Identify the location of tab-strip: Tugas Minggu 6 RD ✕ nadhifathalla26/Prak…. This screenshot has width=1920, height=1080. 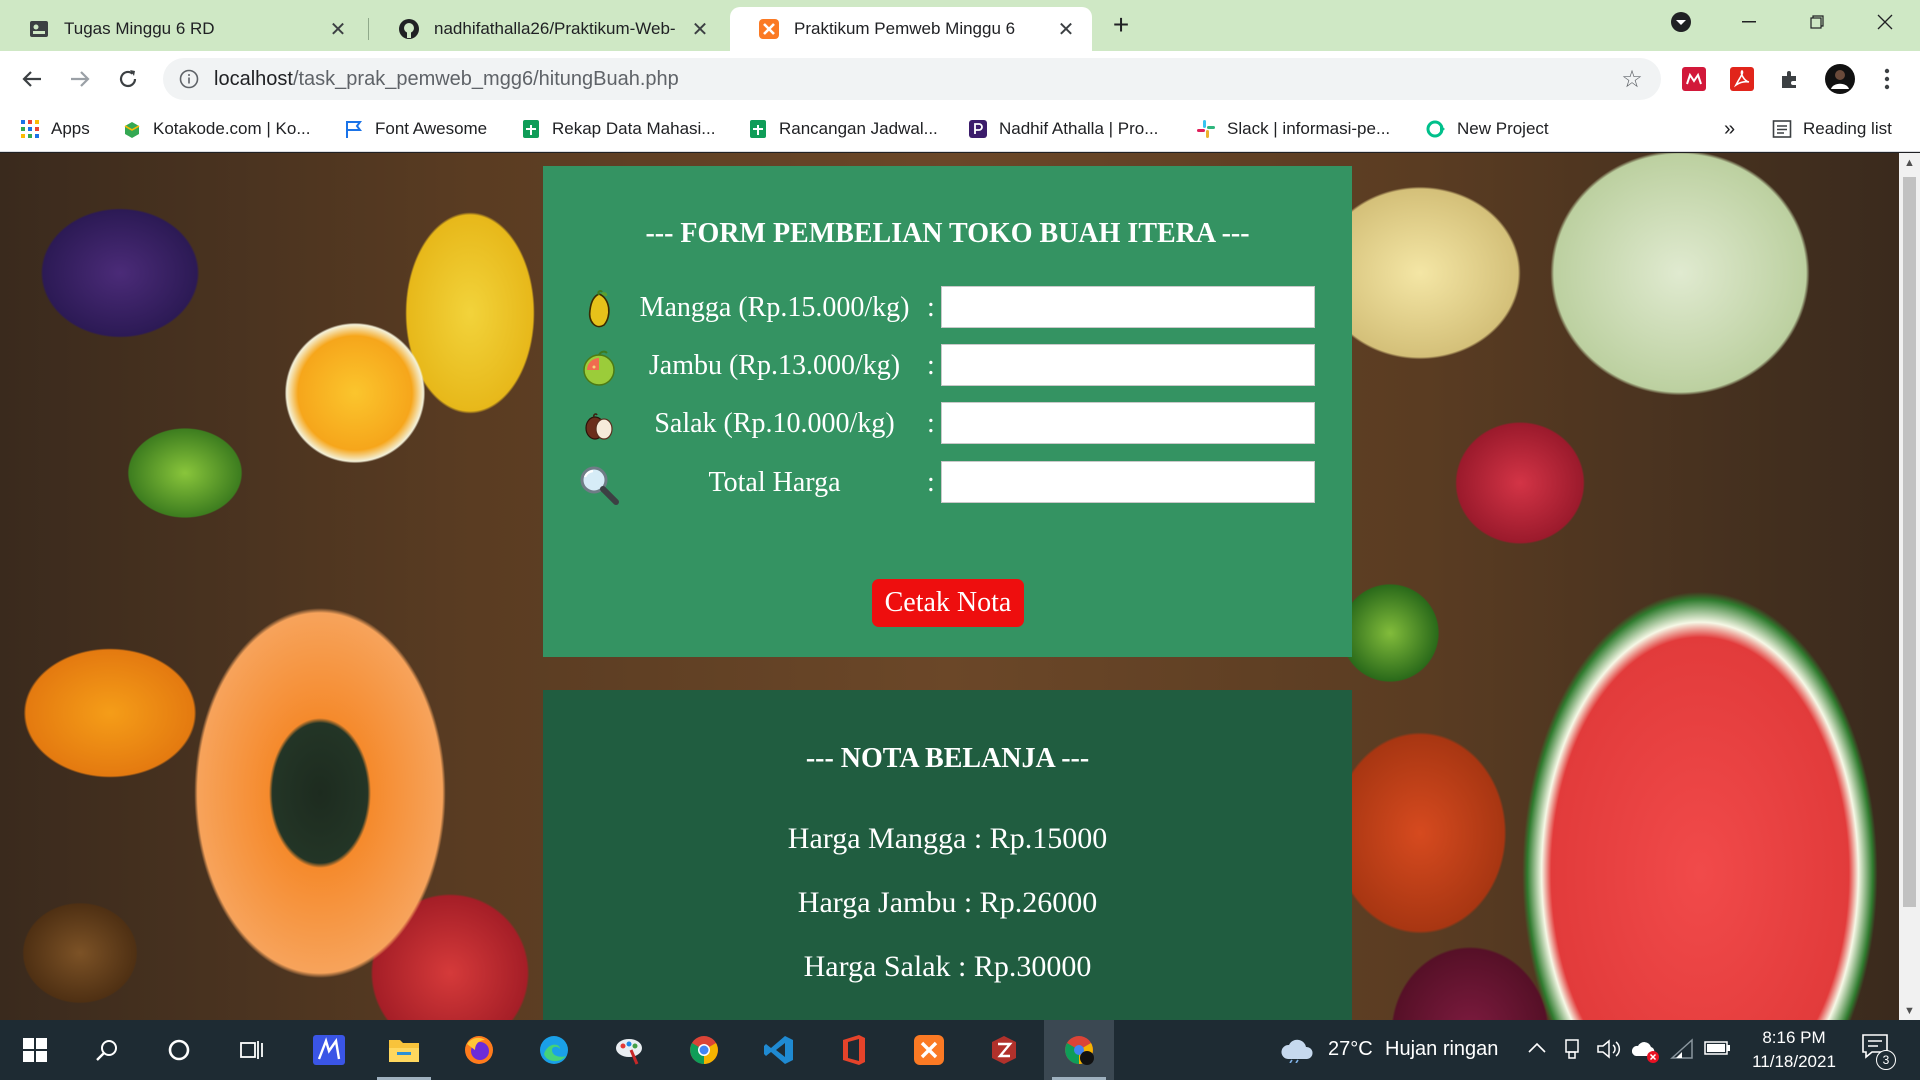
(960, 25).